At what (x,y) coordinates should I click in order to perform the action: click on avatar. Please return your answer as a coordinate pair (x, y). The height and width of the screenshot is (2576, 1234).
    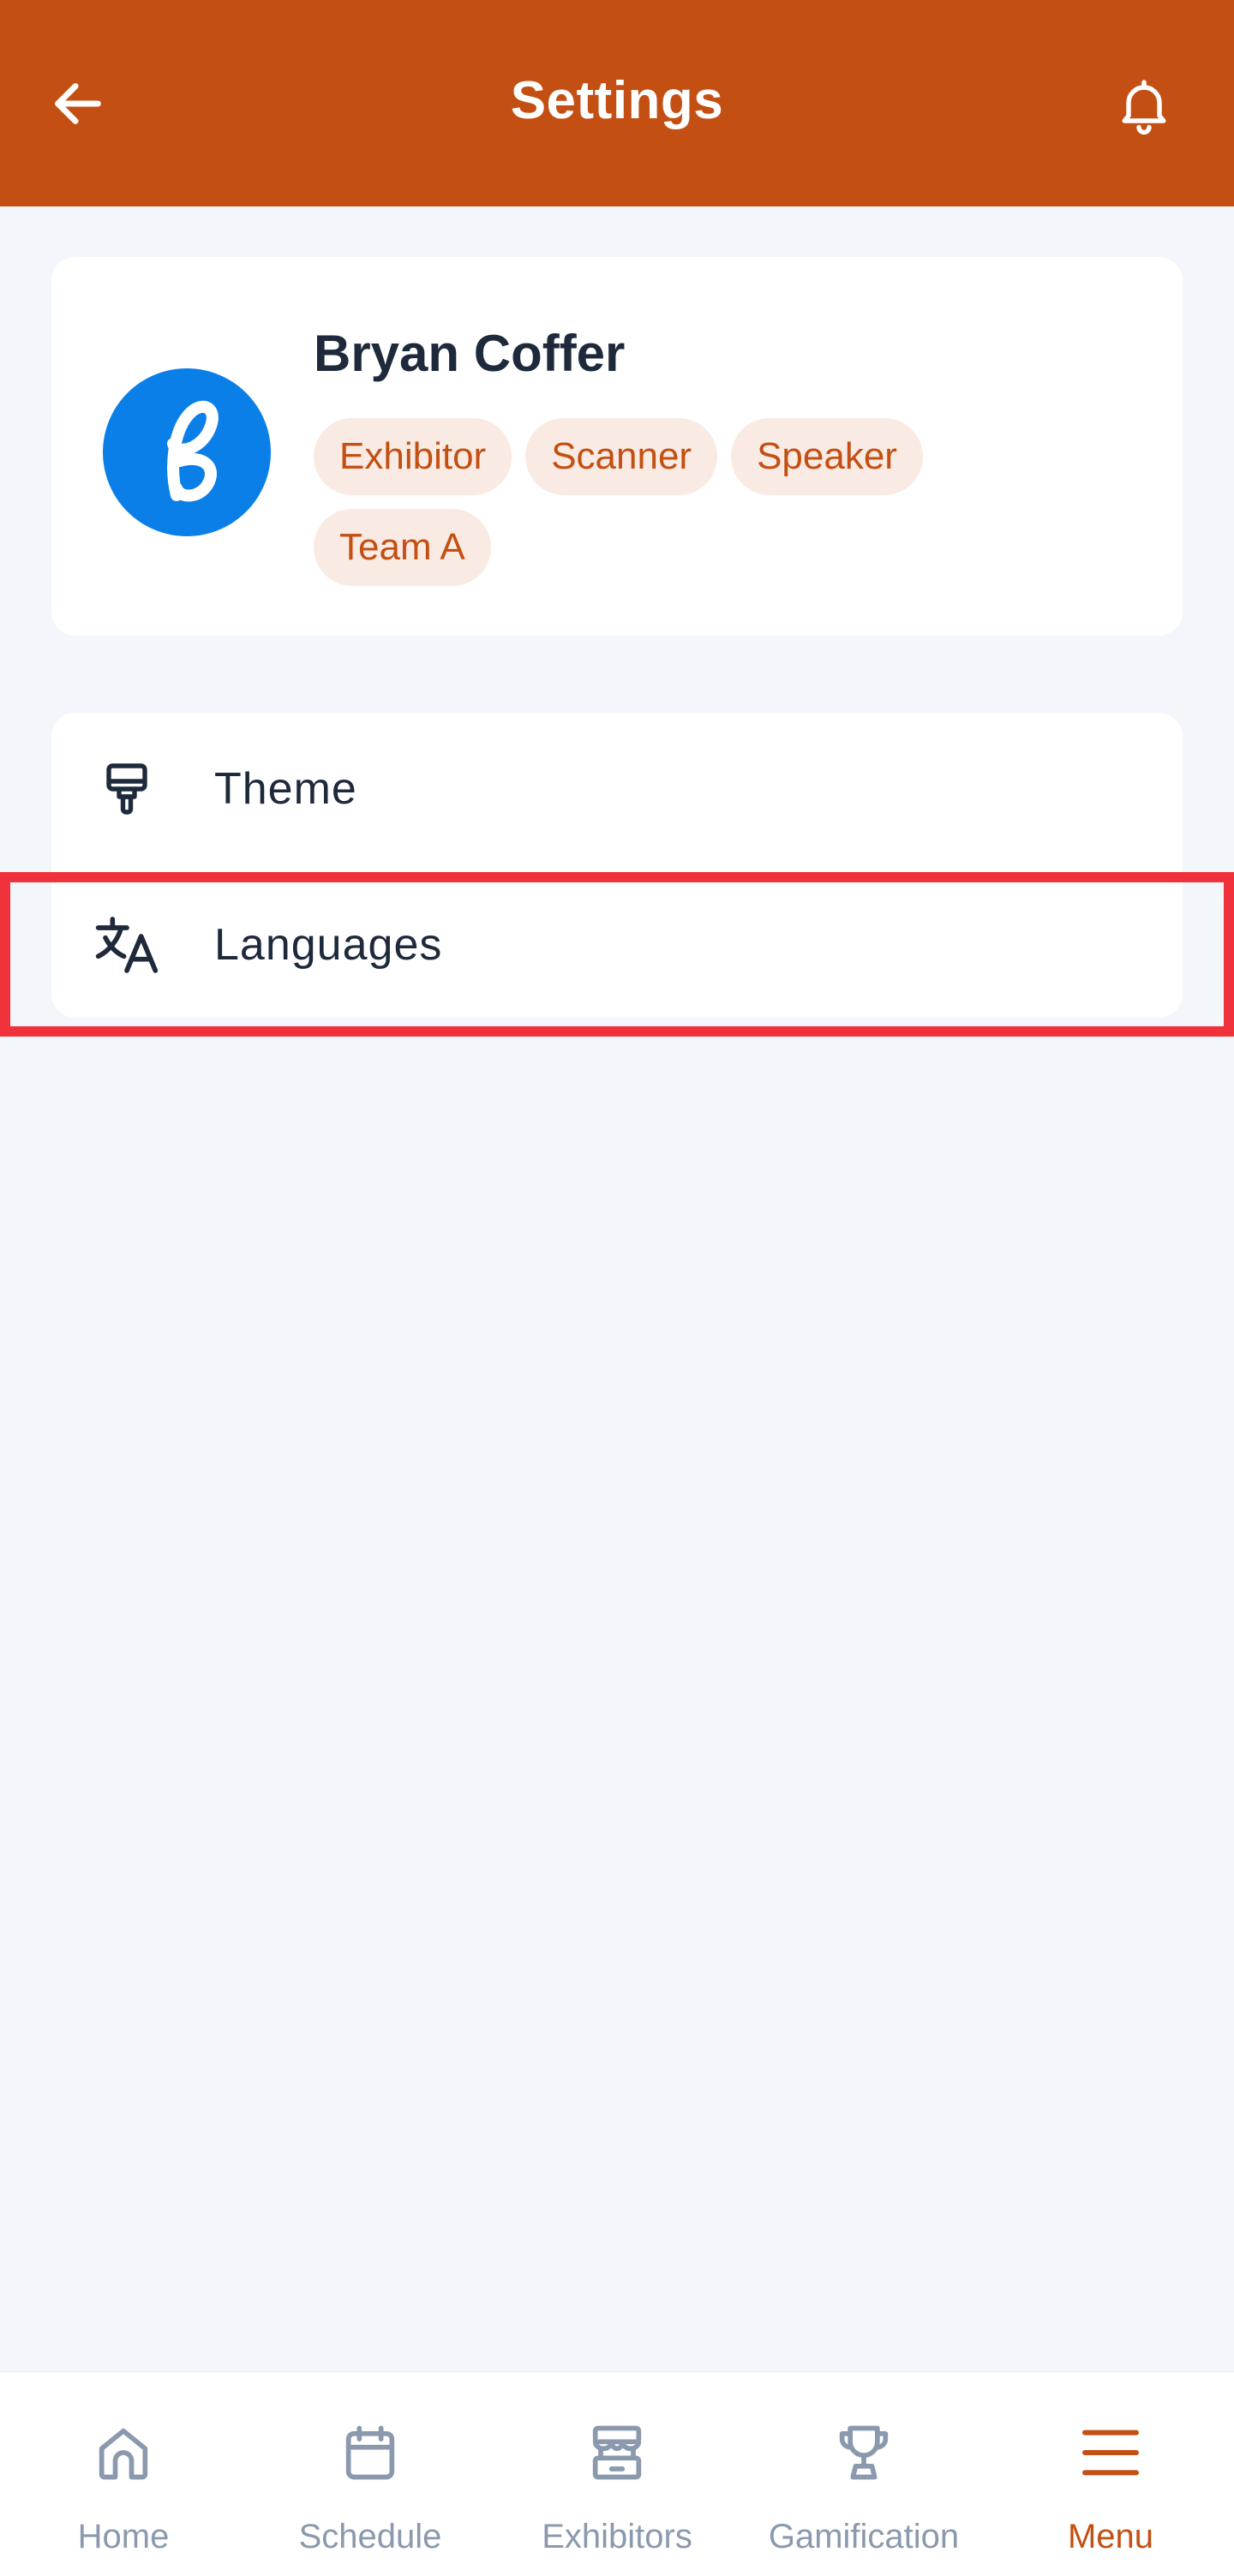
    Looking at the image, I should click on (187, 452).